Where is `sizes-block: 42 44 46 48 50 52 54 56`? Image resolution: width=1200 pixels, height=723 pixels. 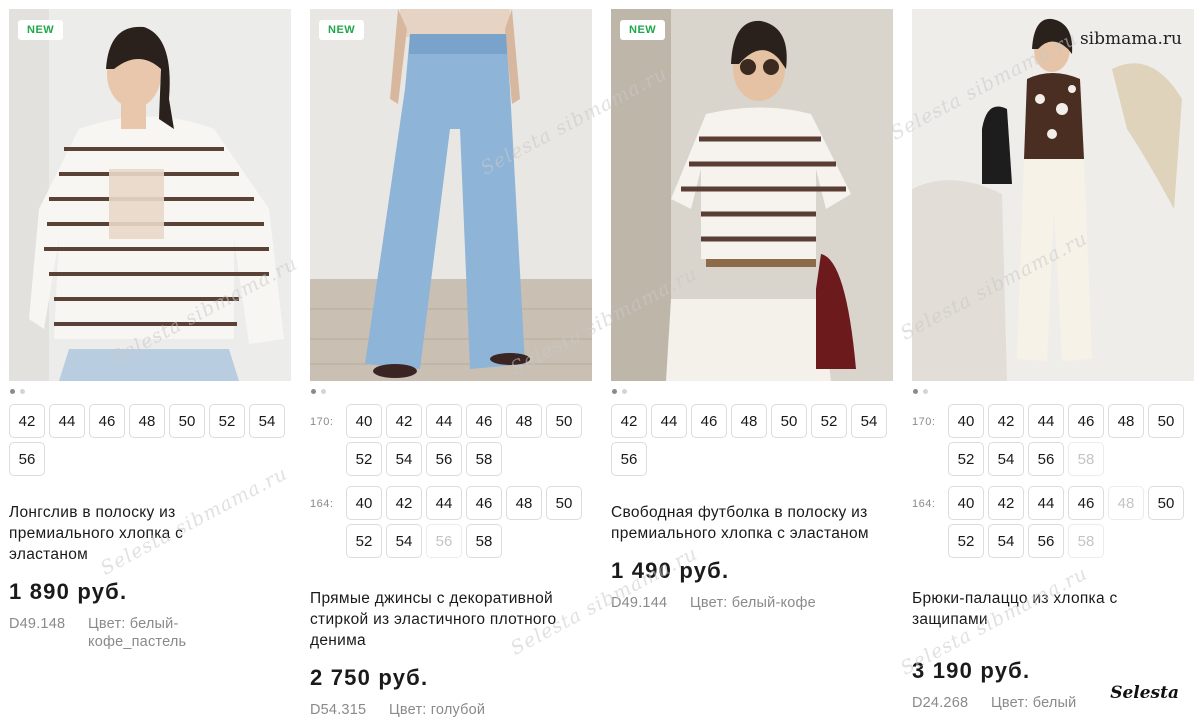 sizes-block: 42 44 46 48 50 52 54 56 is located at coordinates (752, 446).